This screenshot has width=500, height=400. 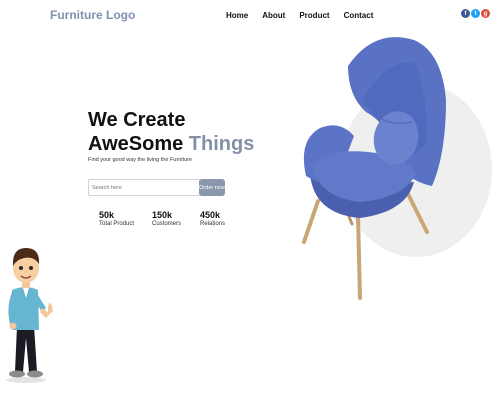 I want to click on character-illustration, so click(x=29, y=315).